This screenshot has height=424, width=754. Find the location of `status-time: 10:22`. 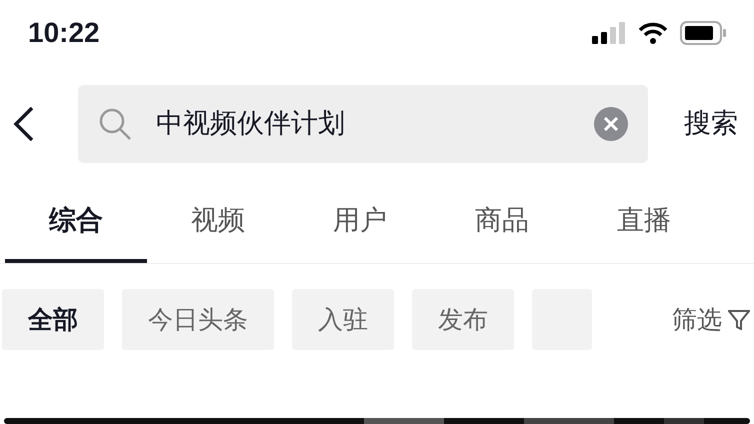

status-time: 10:22 is located at coordinates (64, 33).